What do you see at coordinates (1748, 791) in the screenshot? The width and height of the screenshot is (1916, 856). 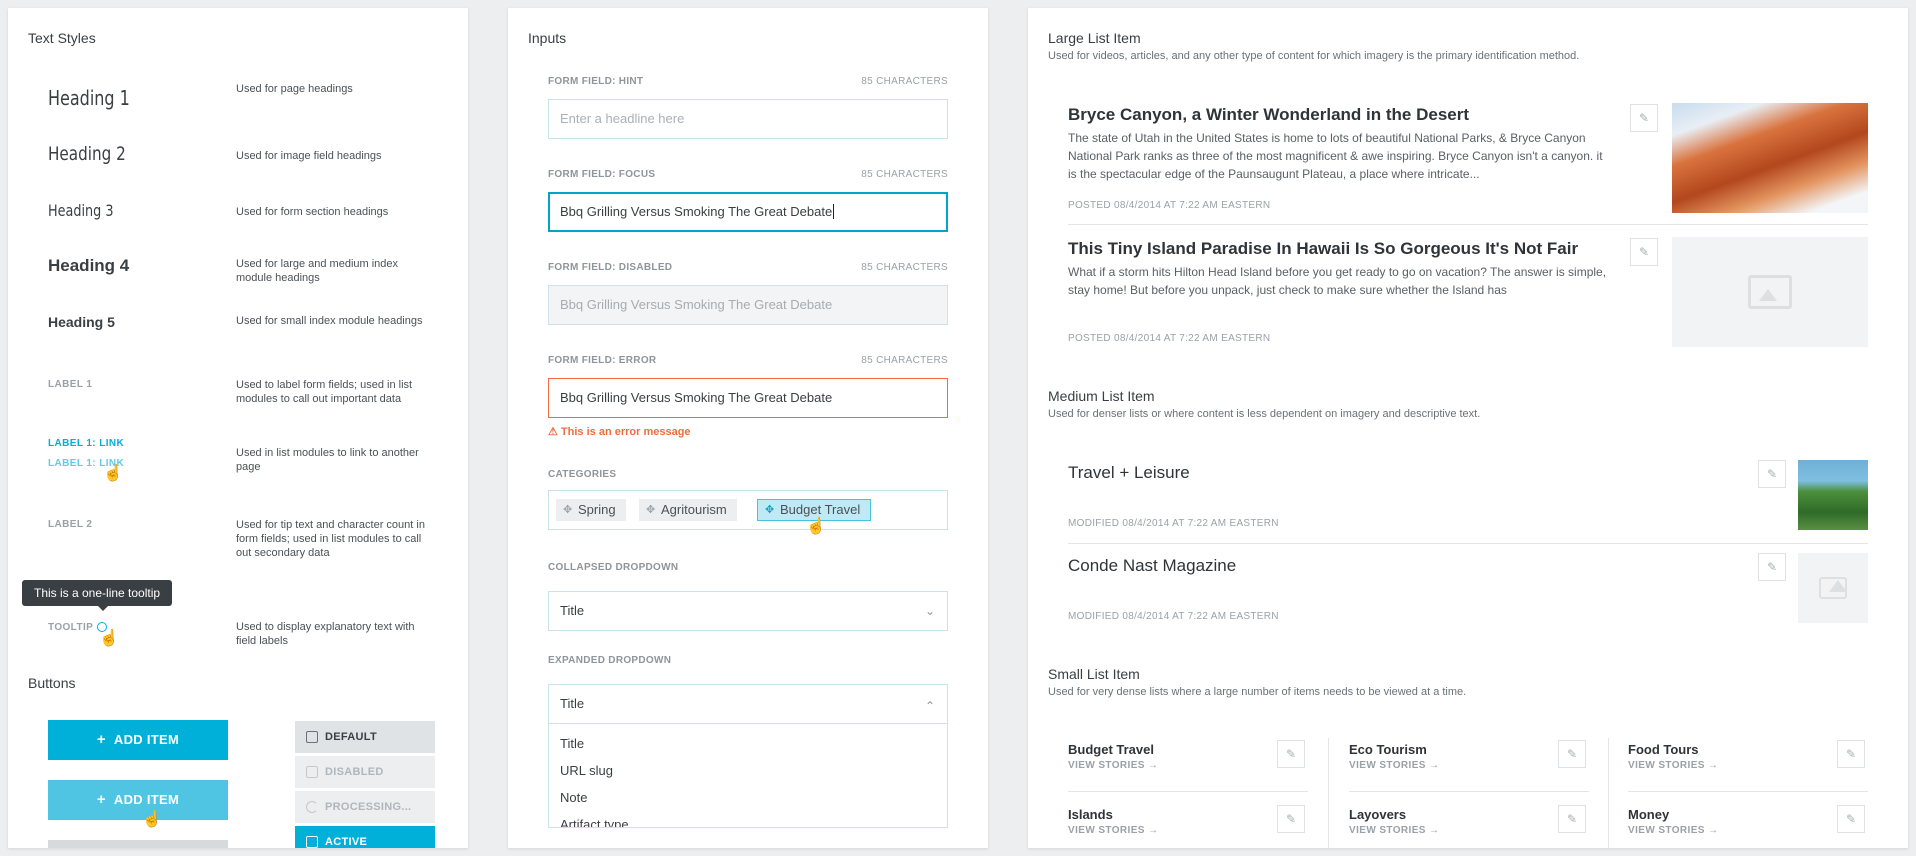 I see `divider` at bounding box center [1748, 791].